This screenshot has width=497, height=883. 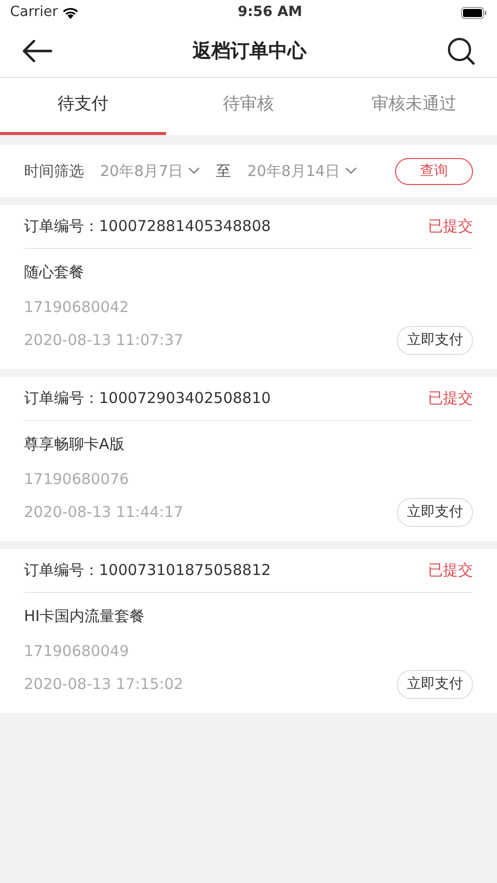 I want to click on carrier-name: Carrier, so click(x=34, y=12).